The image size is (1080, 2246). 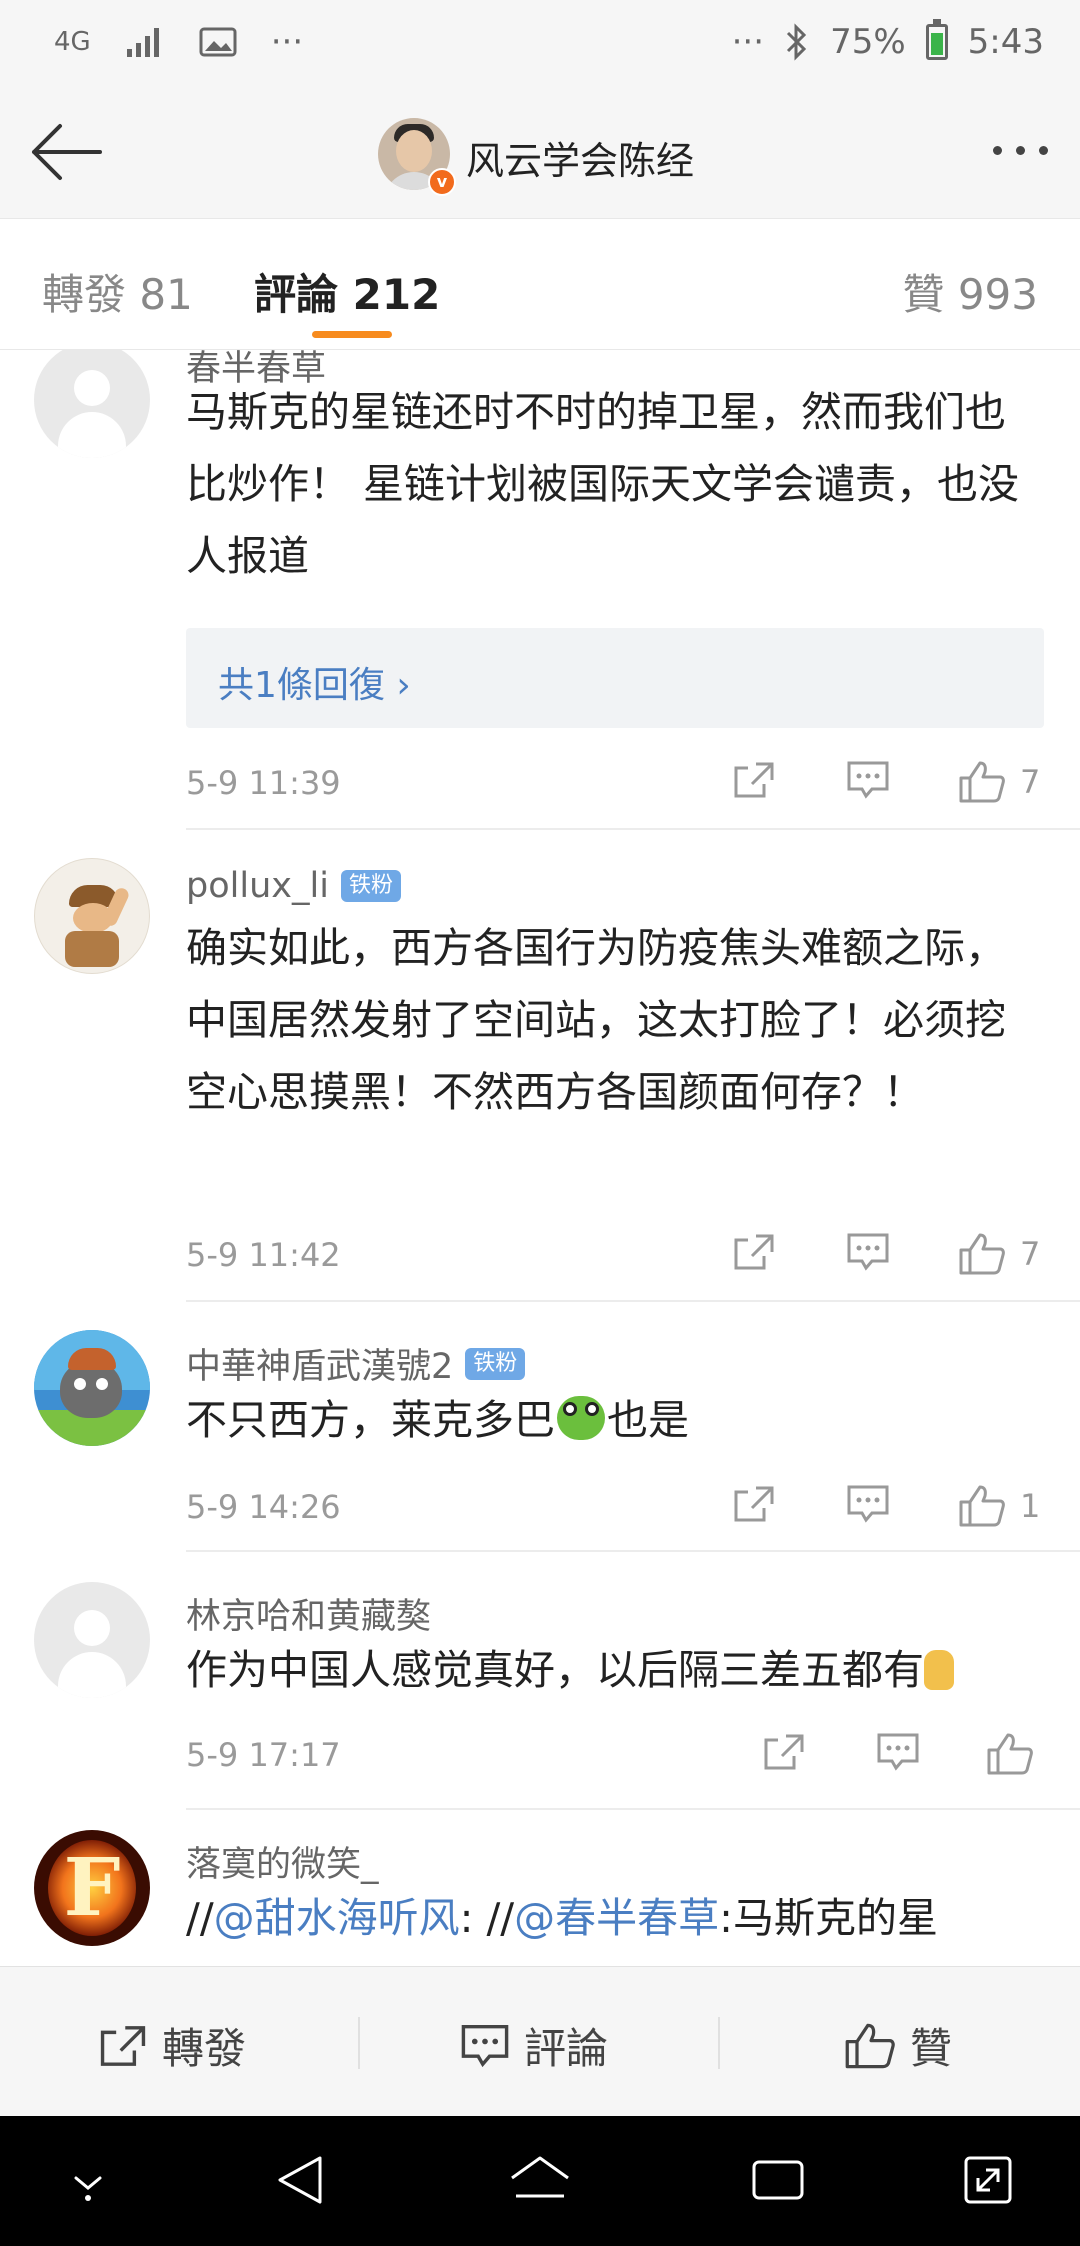 I want to click on comment-text: 不只西方，莱克多巴 也是, so click(x=437, y=1420).